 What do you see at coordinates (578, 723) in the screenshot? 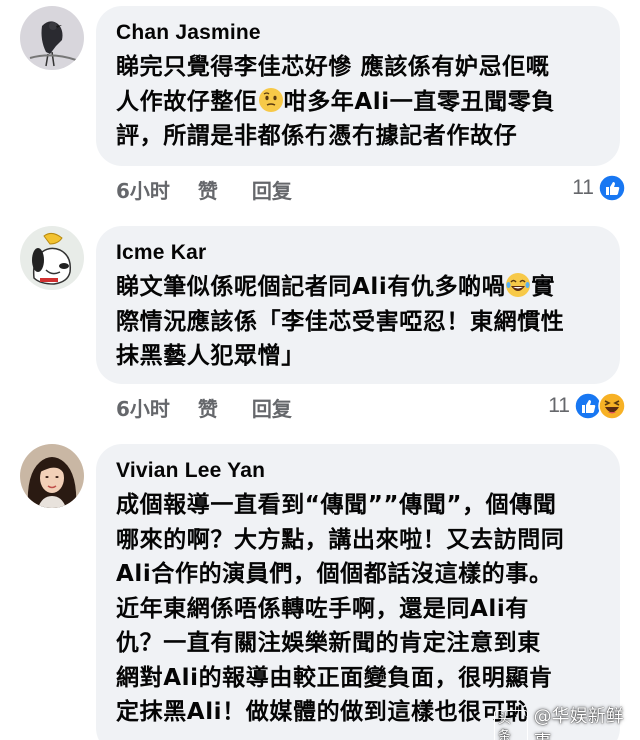
I see `watermark-text: @华娱新鲜事` at bounding box center [578, 723].